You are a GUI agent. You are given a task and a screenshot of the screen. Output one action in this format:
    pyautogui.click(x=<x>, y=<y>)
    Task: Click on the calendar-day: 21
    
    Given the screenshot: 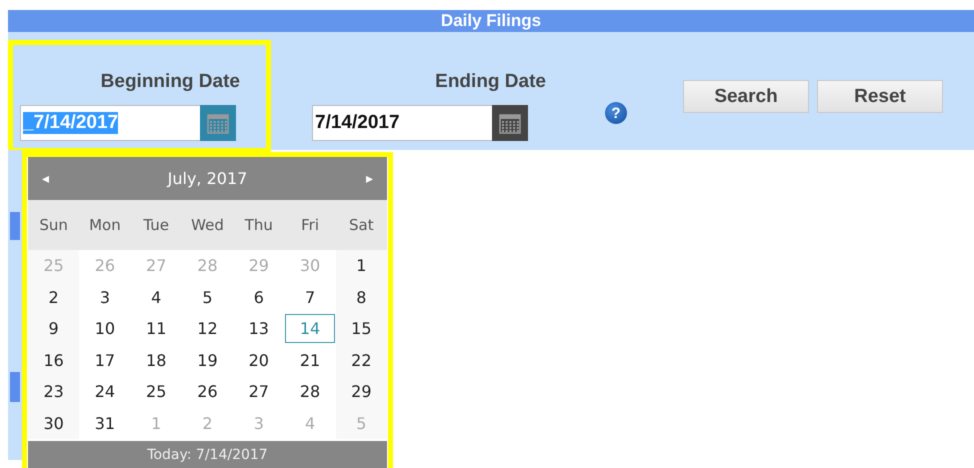 What is the action you would take?
    pyautogui.click(x=310, y=360)
    